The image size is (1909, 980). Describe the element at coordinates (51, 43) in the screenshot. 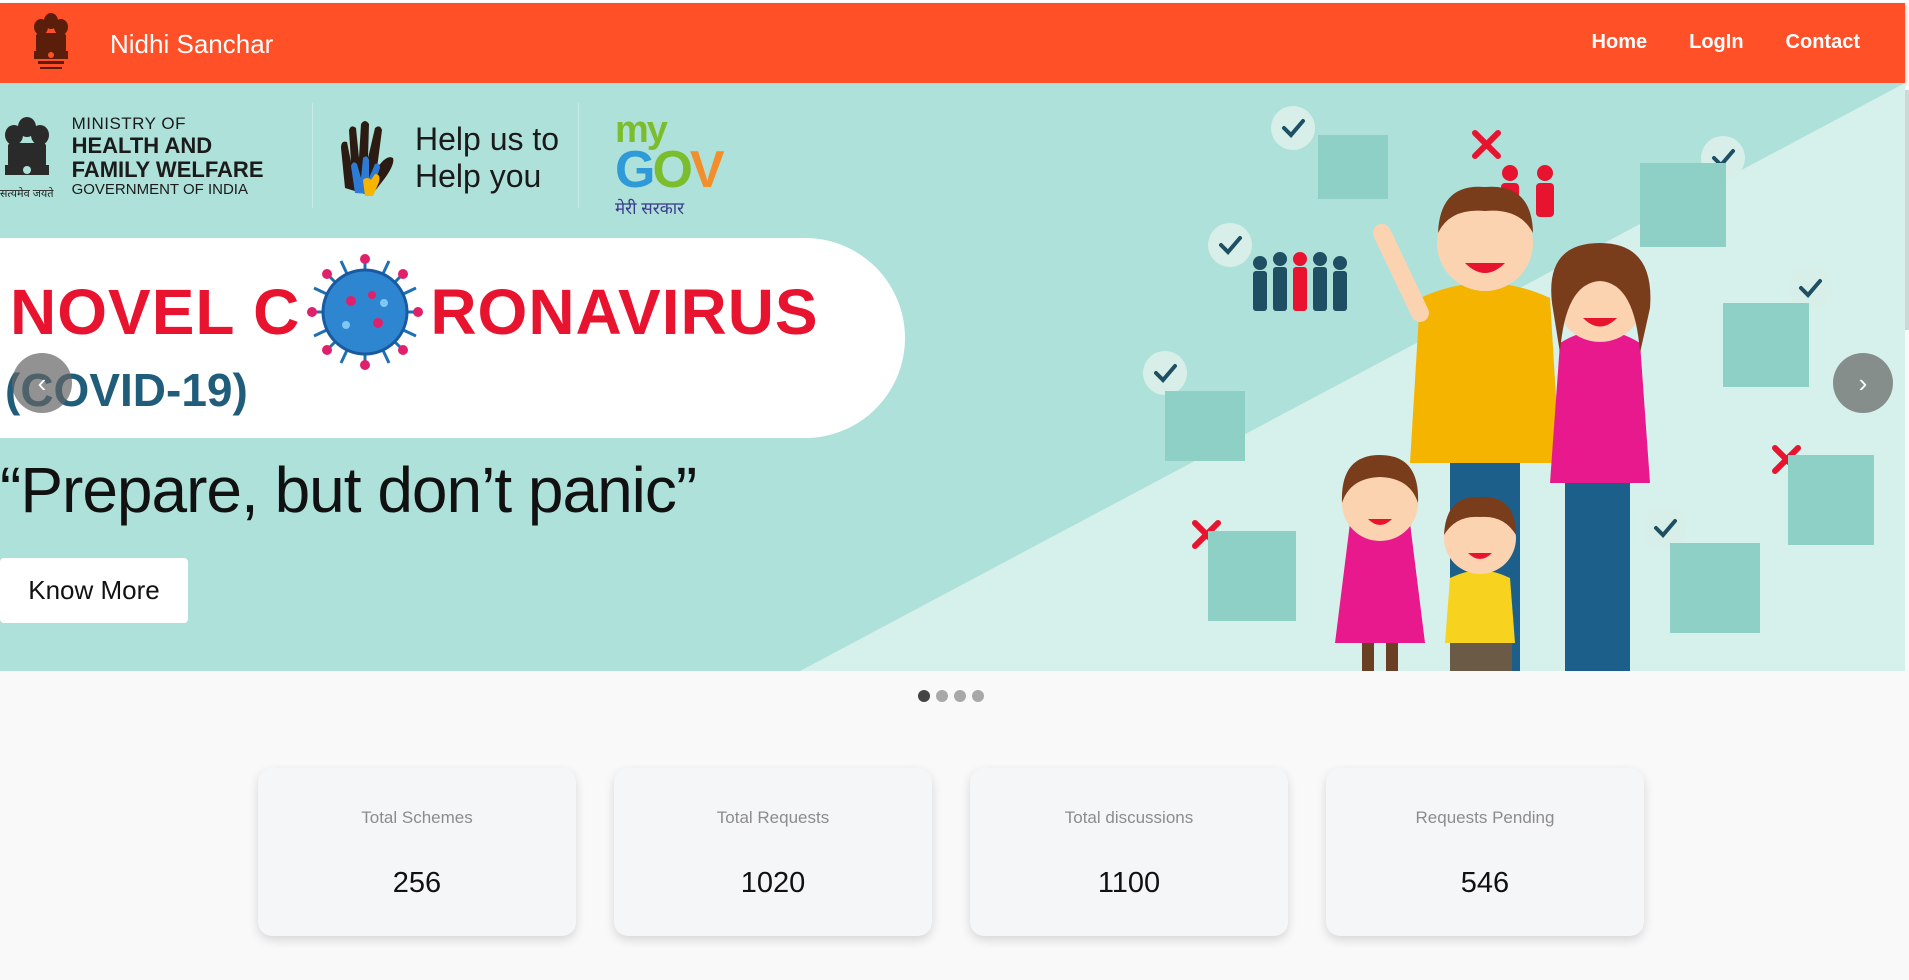

I see `national-emblem-icon` at that location.